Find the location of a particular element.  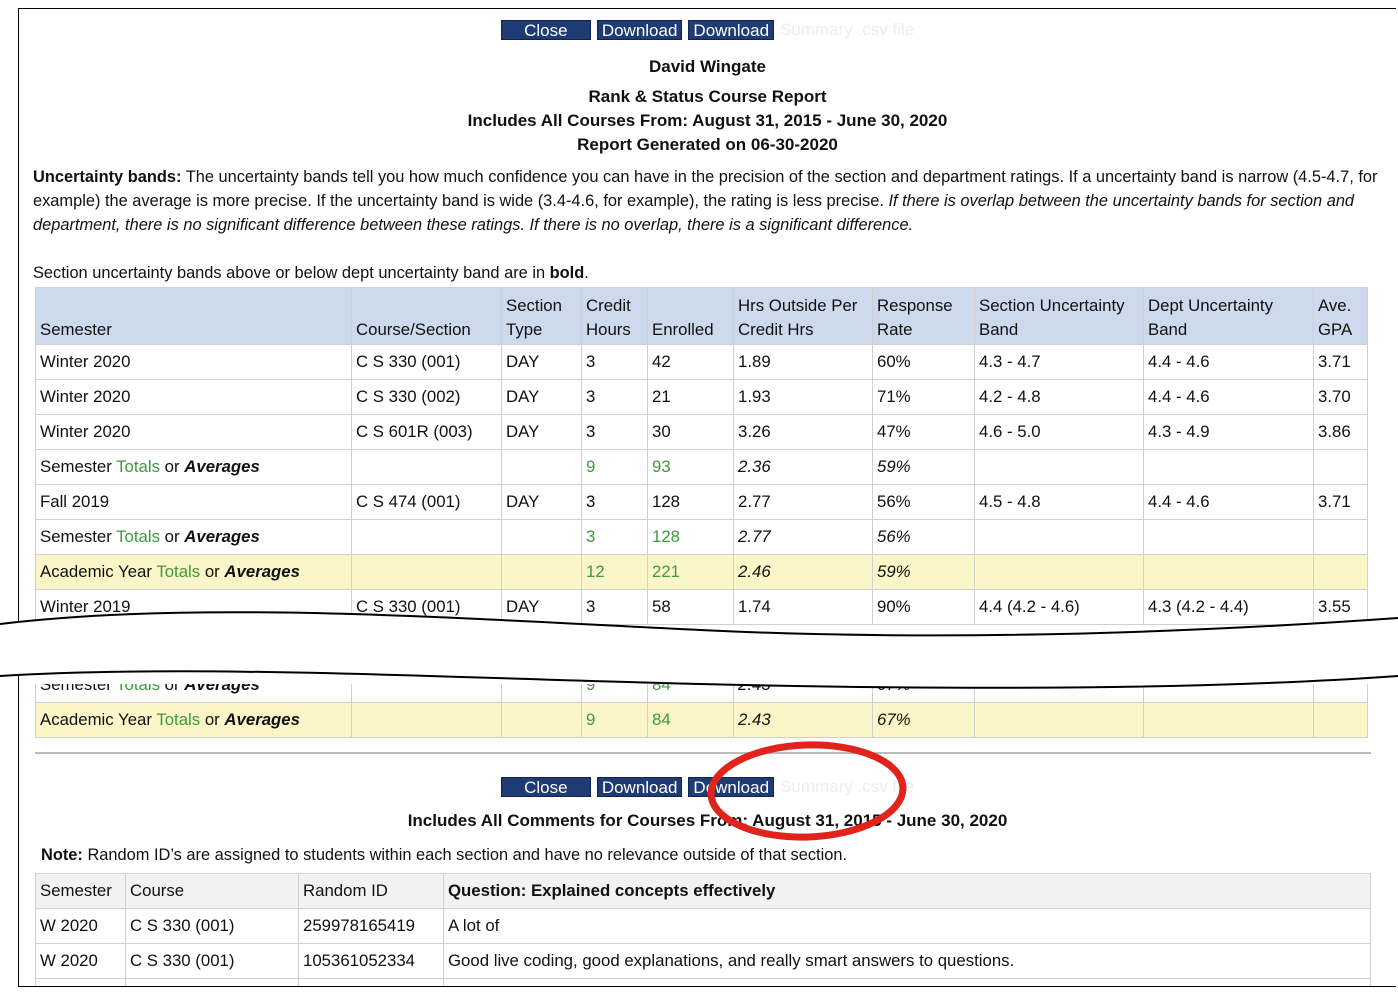

totals-label: Academic Year Totals or Averages is located at coordinates (193, 572).